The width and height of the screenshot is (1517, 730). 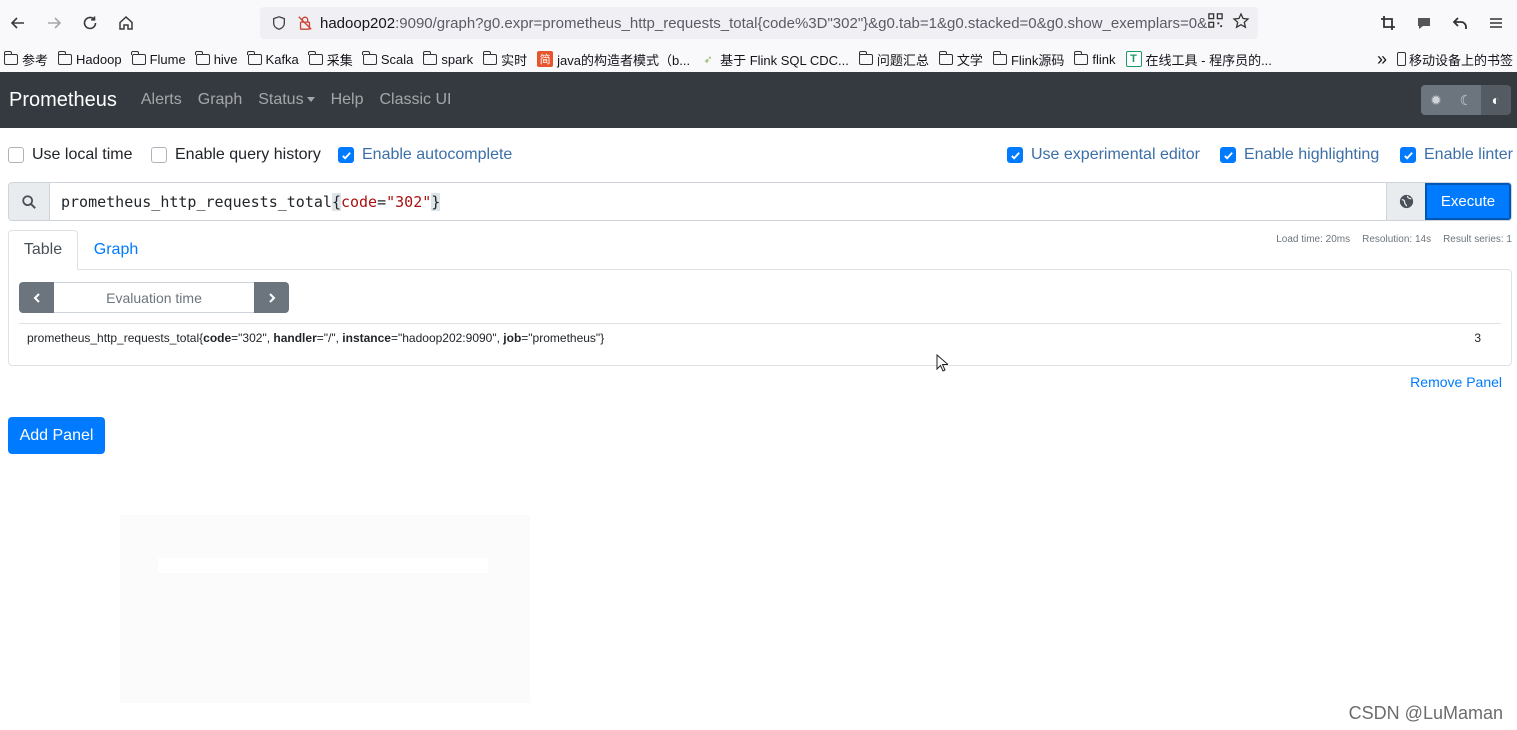 I want to click on nav-link-classic-ui: Classic UI, so click(x=415, y=100).